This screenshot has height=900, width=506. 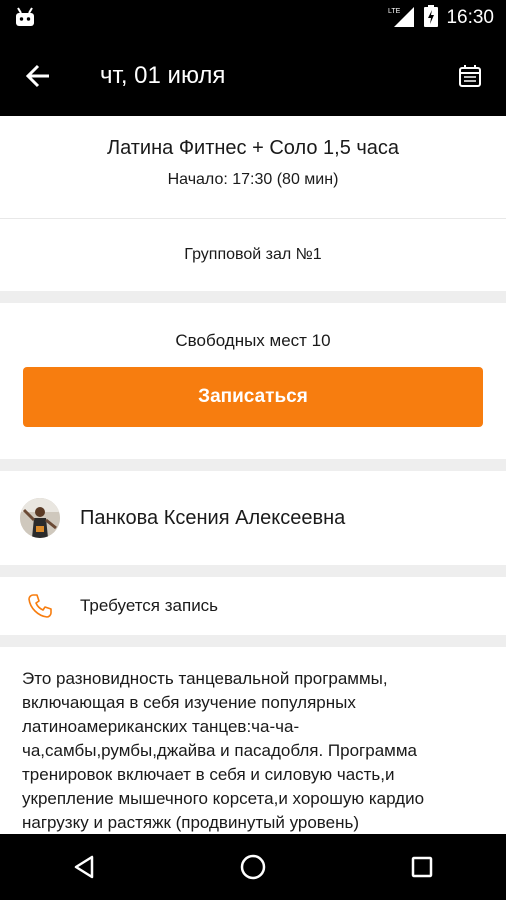 I want to click on system-nav-bar, so click(x=253, y=867).